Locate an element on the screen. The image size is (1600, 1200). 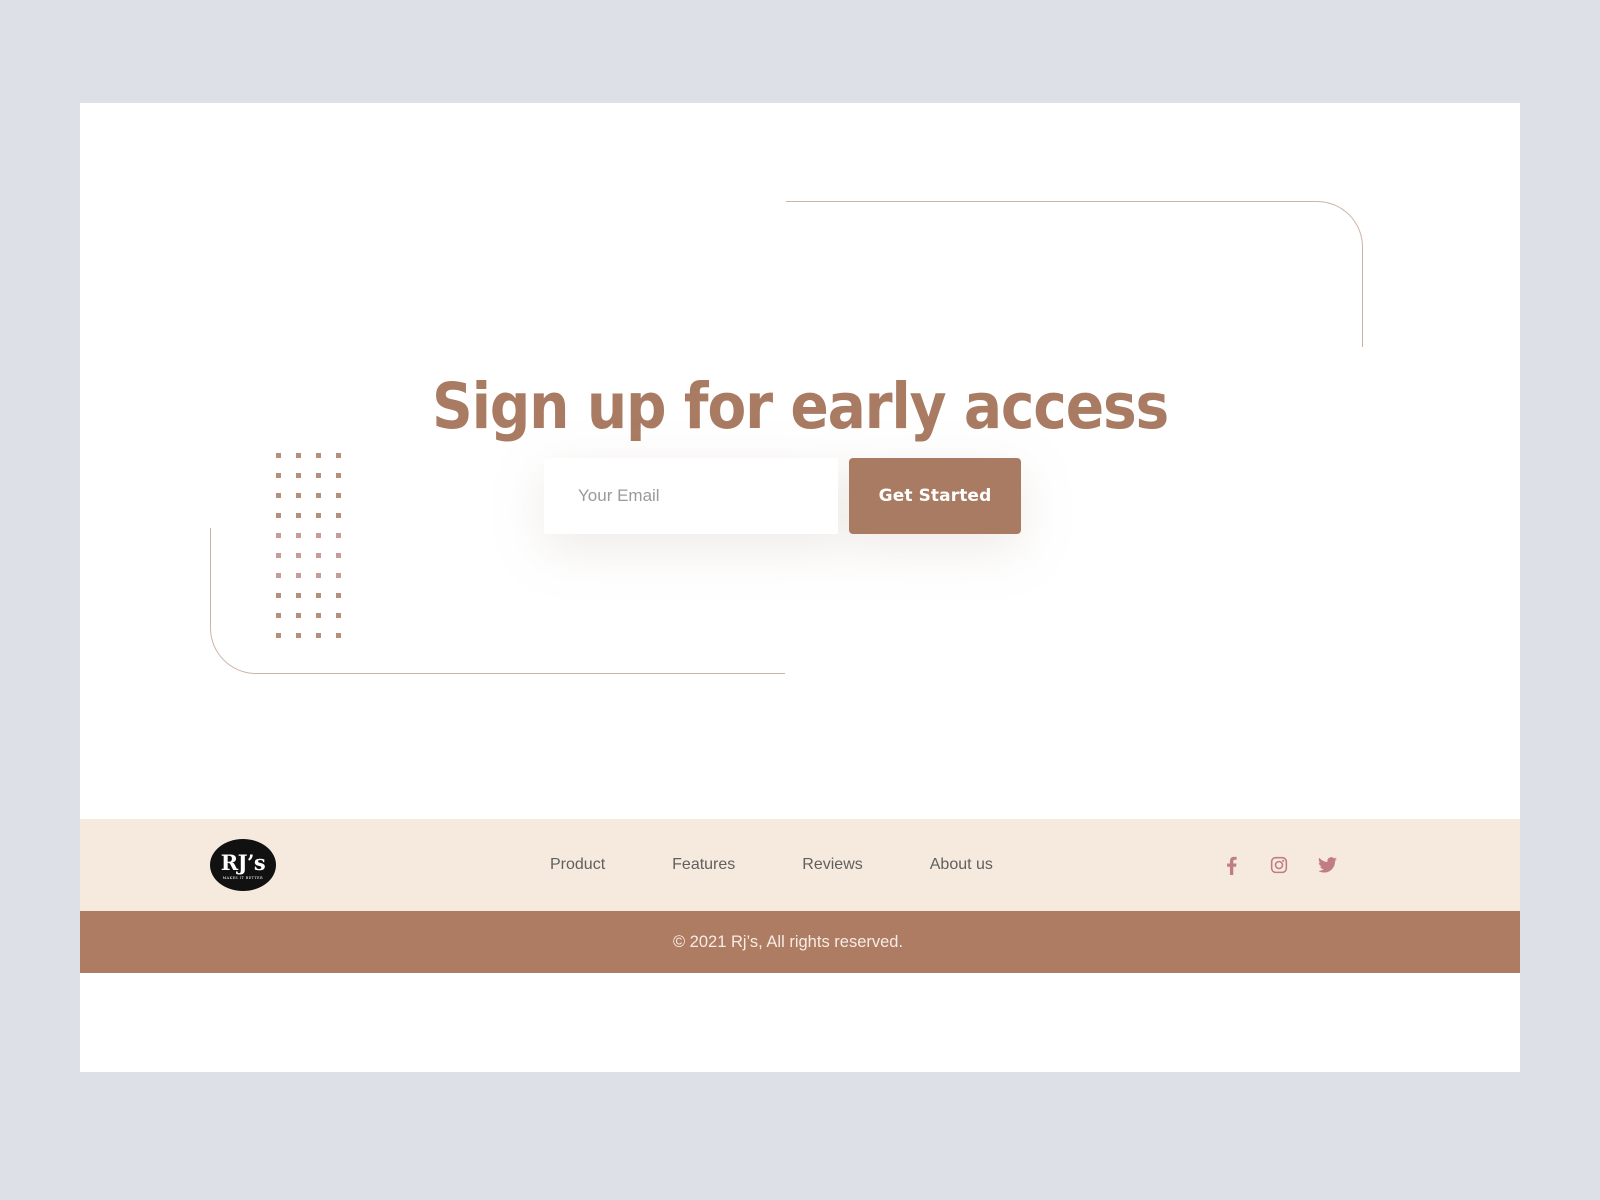
email-field is located at coordinates (691, 496).